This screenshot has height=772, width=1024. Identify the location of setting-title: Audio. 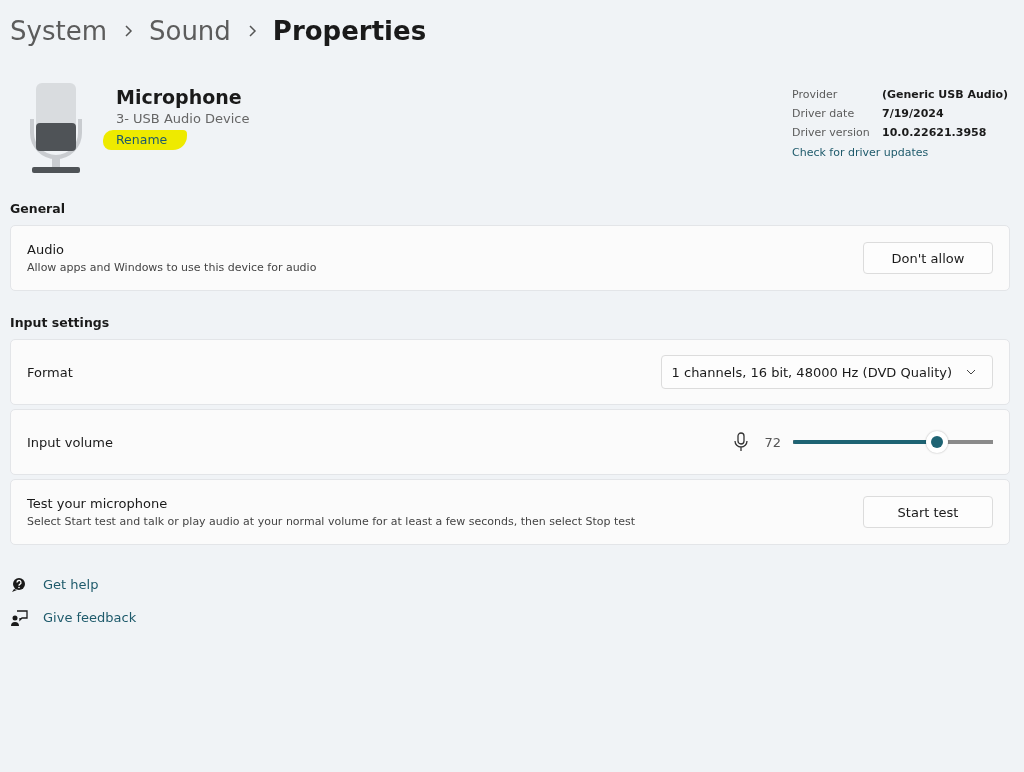
(46, 249).